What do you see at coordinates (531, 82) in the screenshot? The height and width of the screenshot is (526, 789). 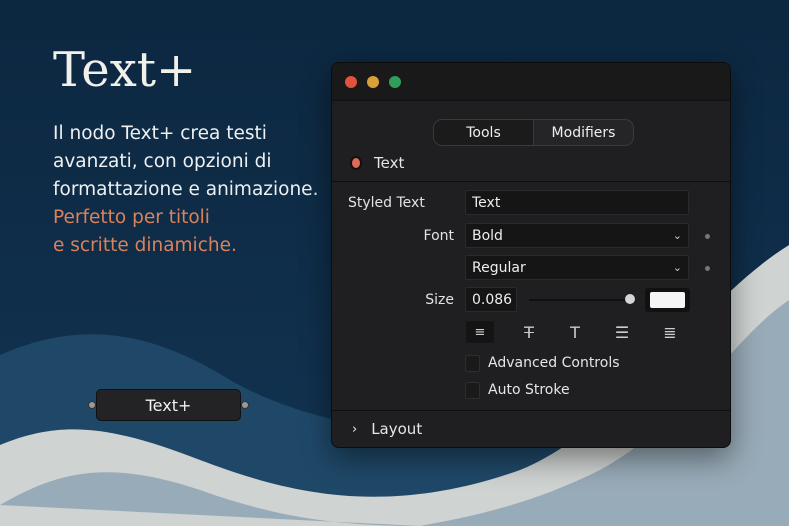 I see `title-bar` at bounding box center [531, 82].